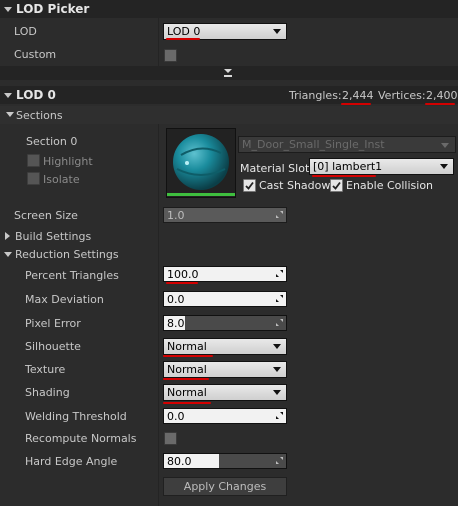  I want to click on welding-threshold-label: Welding Threshold, so click(76, 416).